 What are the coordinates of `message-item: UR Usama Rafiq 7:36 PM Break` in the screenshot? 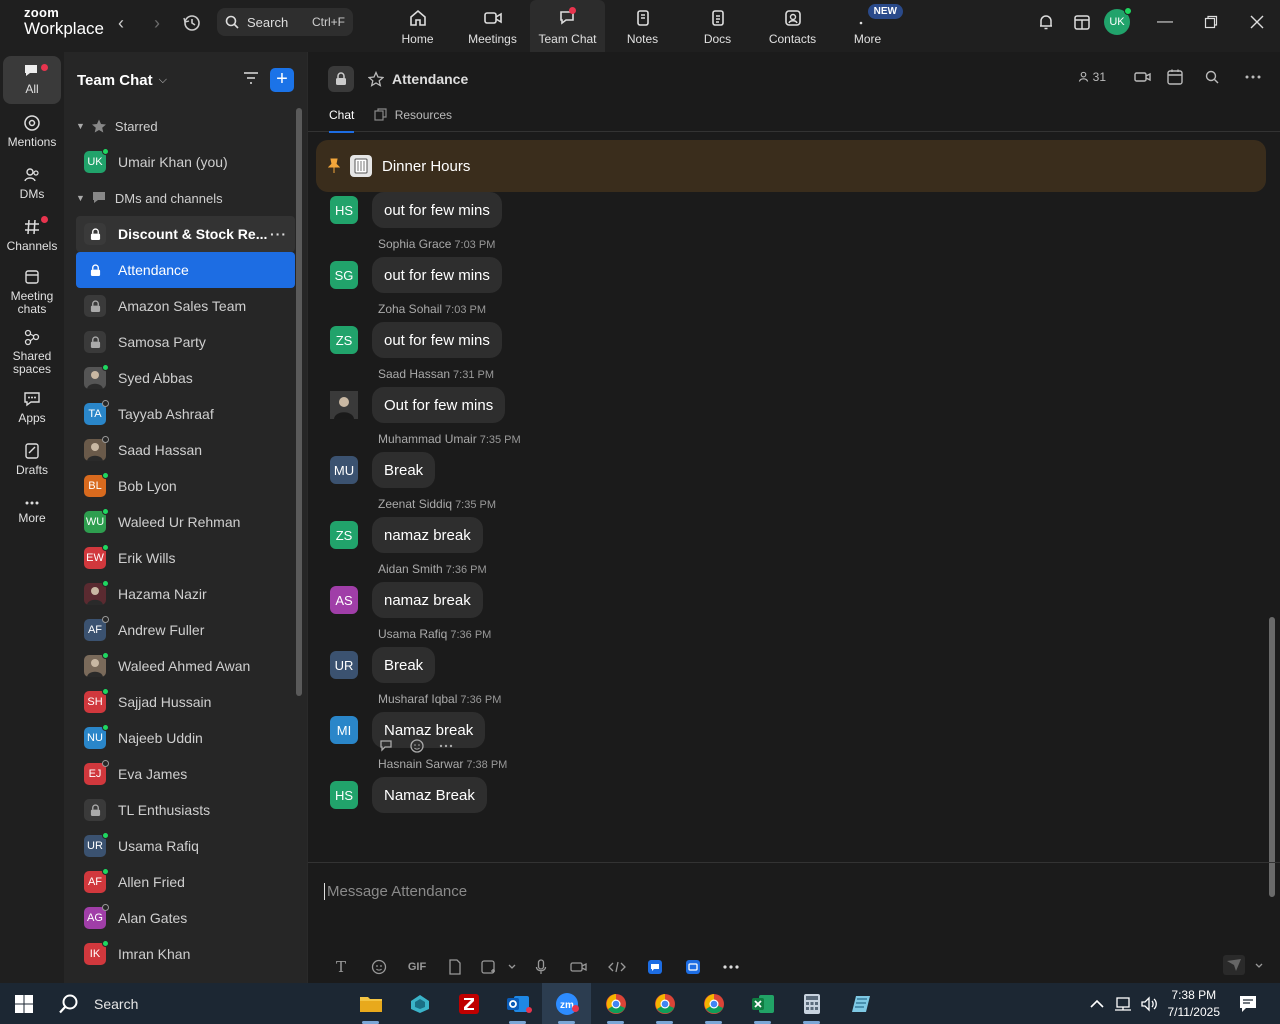 It's located at (788, 657).